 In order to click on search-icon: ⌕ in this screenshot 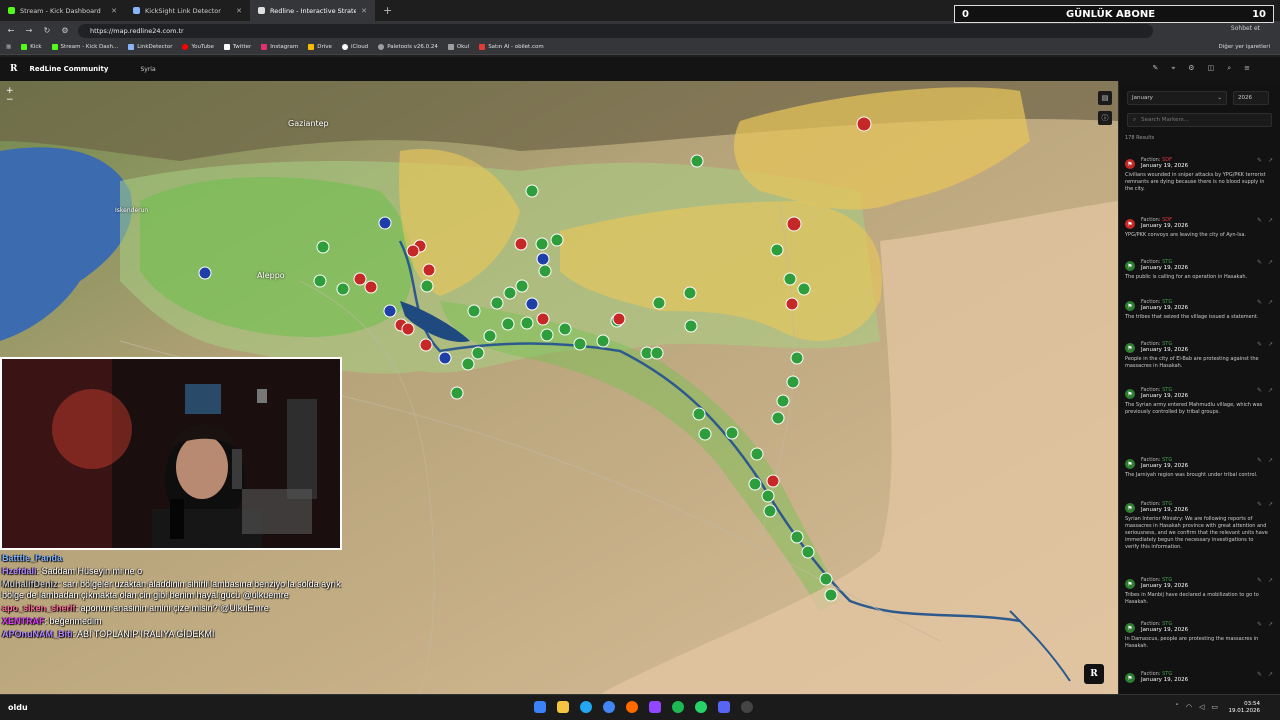, I will do `click(1229, 68)`.